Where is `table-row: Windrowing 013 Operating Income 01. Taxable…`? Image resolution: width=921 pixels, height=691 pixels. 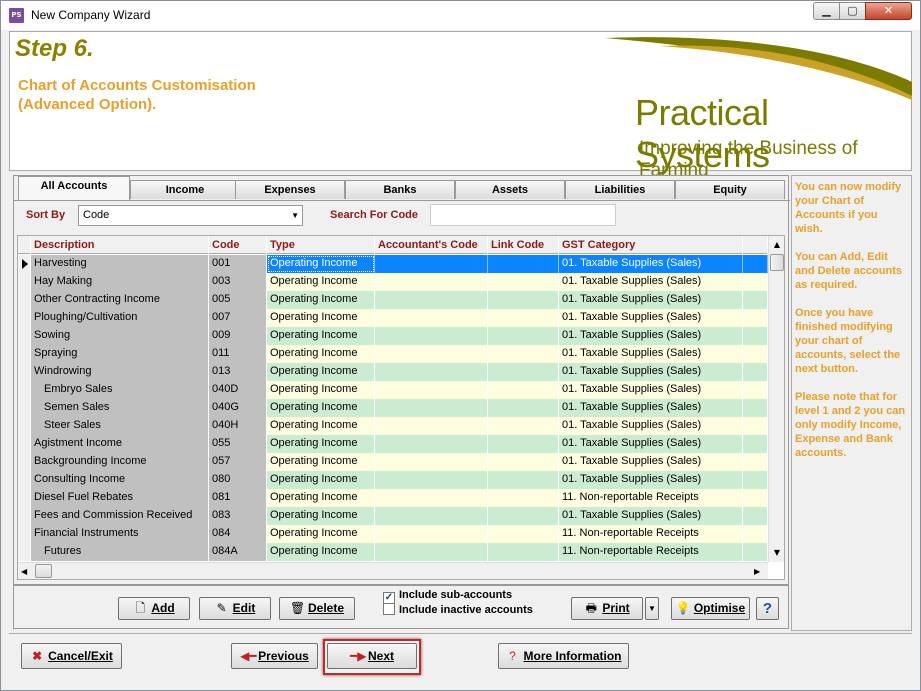 table-row: Windrowing 013 Operating Income 01. Taxable… is located at coordinates (393, 372).